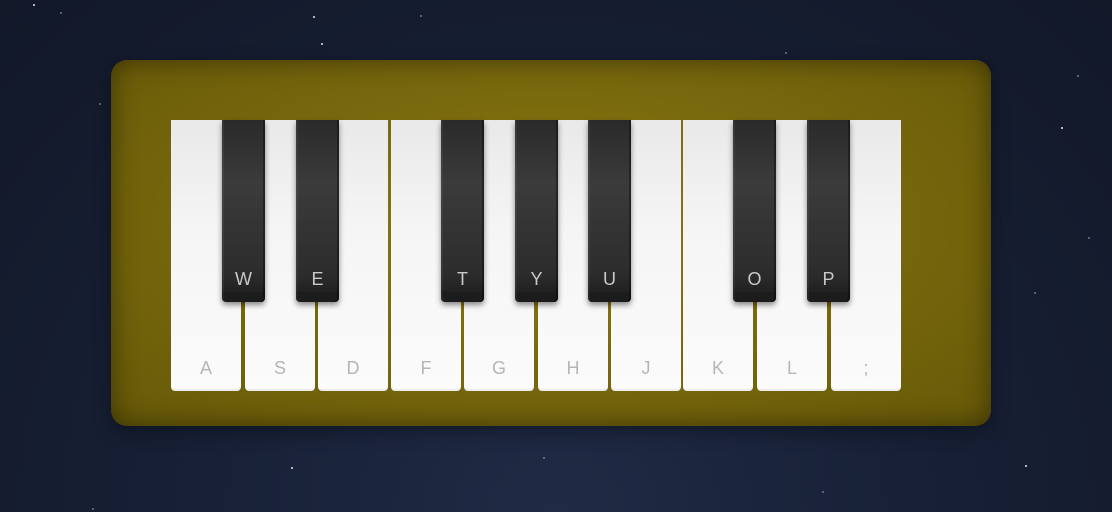  I want to click on key-label: F, so click(426, 368).